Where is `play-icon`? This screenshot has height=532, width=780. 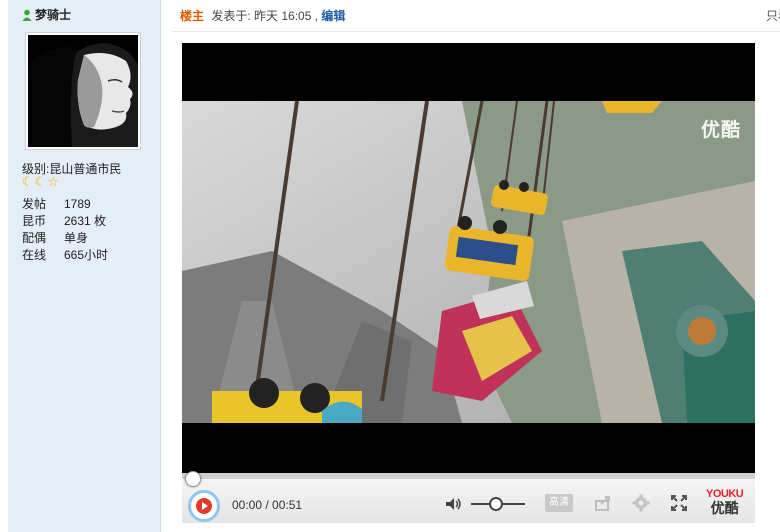 play-icon is located at coordinates (204, 506).